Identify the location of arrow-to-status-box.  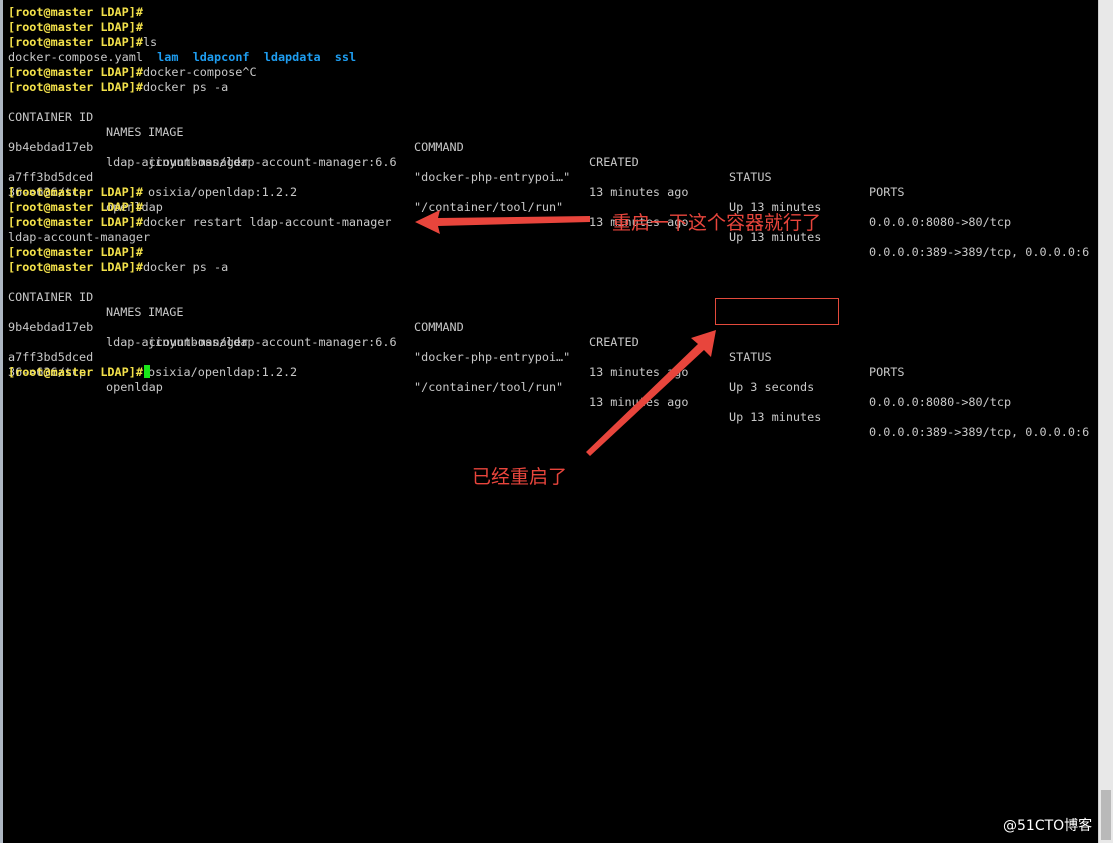
(651, 393).